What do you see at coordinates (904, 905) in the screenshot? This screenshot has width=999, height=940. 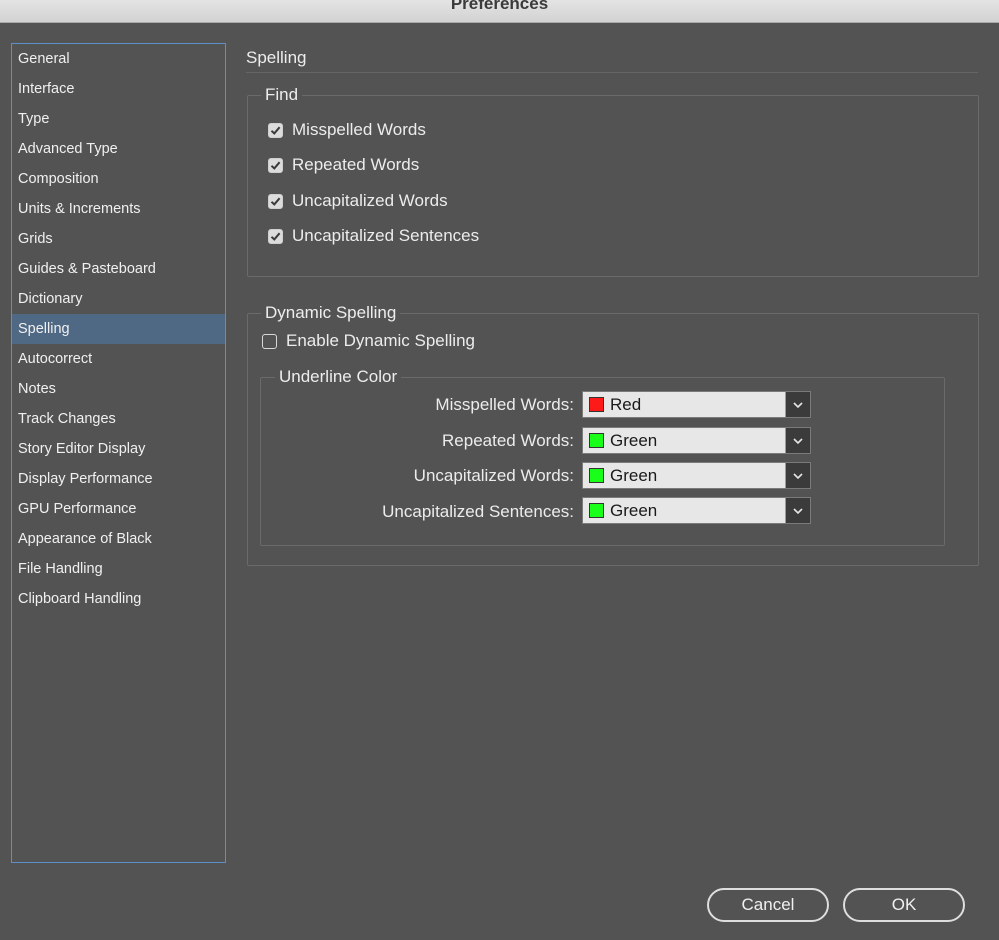 I see `ok-button: OK` at bounding box center [904, 905].